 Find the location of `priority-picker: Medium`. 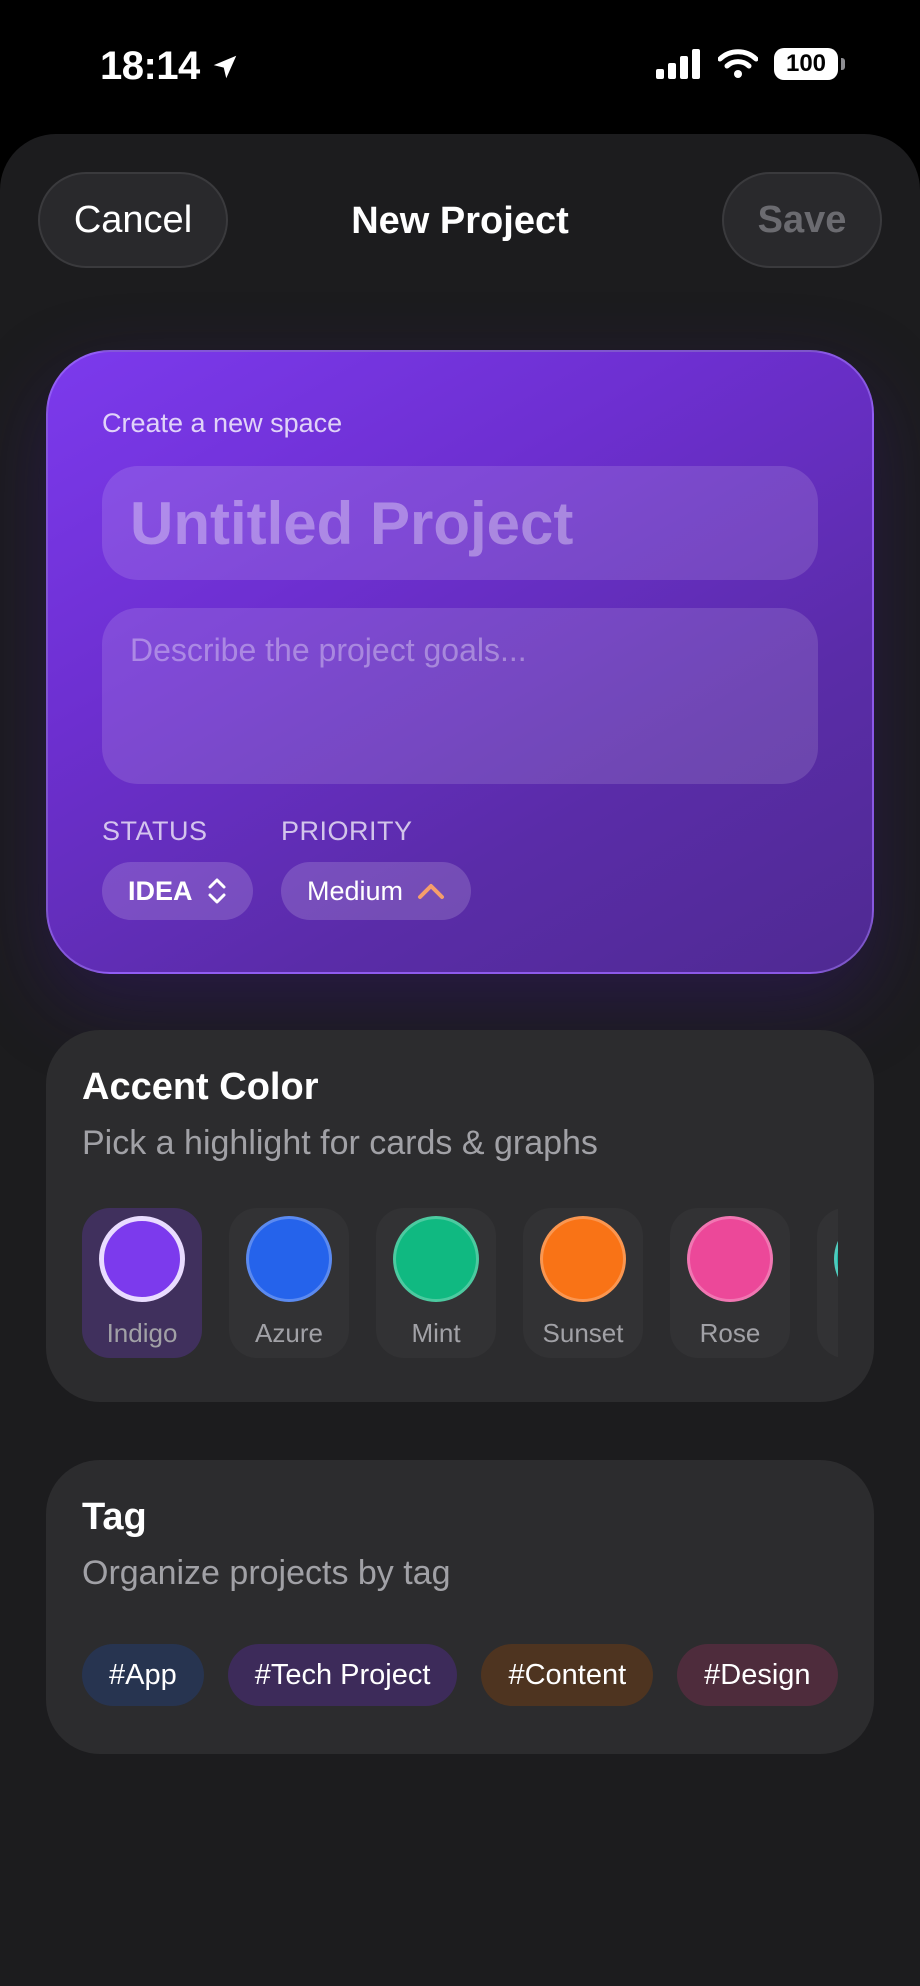

priority-picker: Medium is located at coordinates (376, 891).